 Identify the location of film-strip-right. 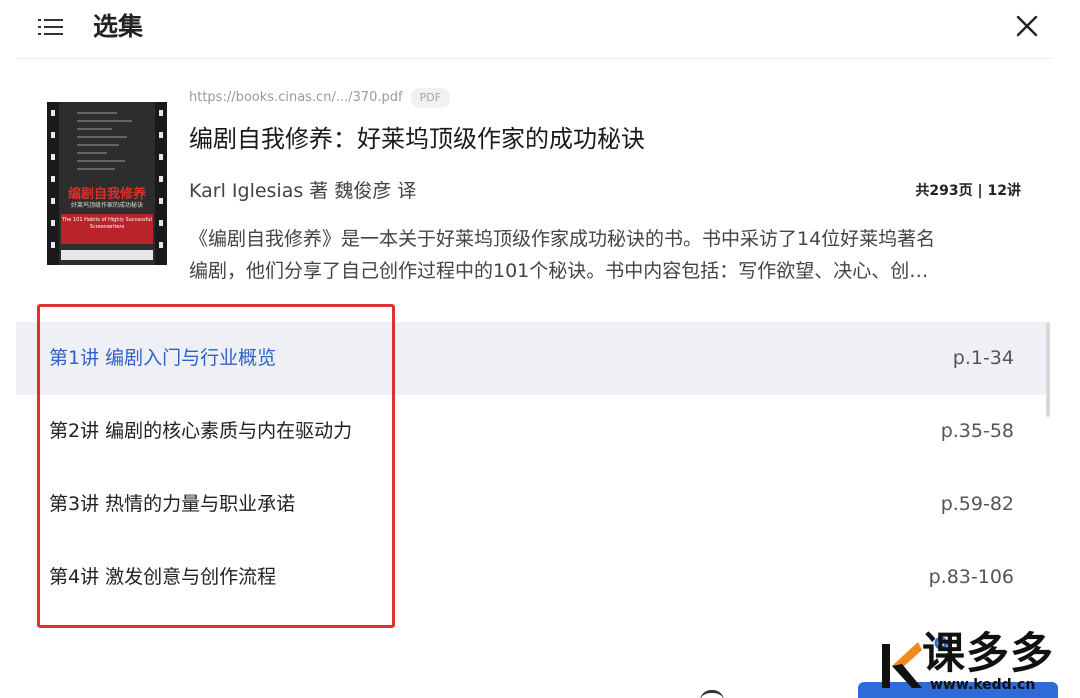
(161, 183).